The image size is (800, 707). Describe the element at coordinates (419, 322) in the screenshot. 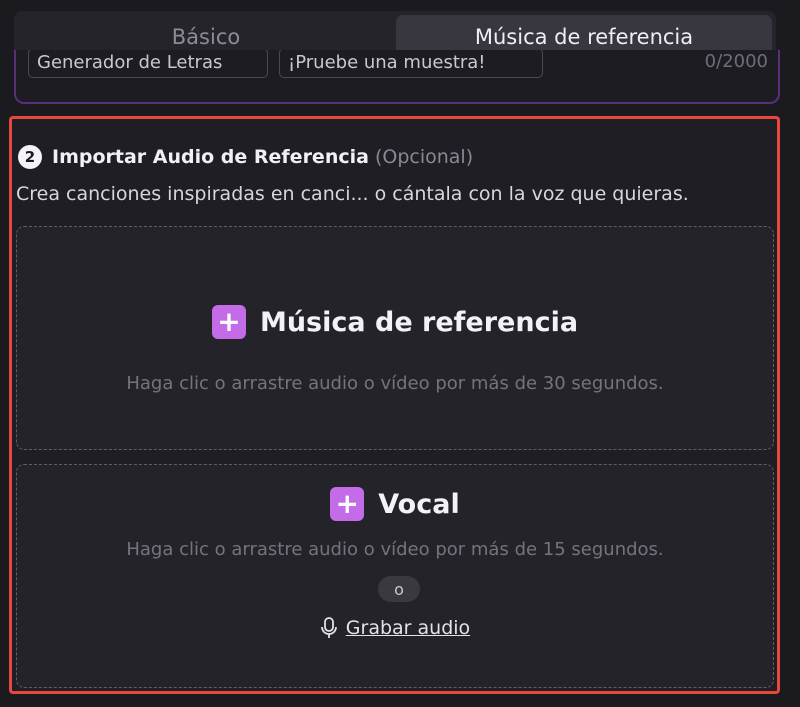

I see `reference-music-title: Música de referencia` at that location.